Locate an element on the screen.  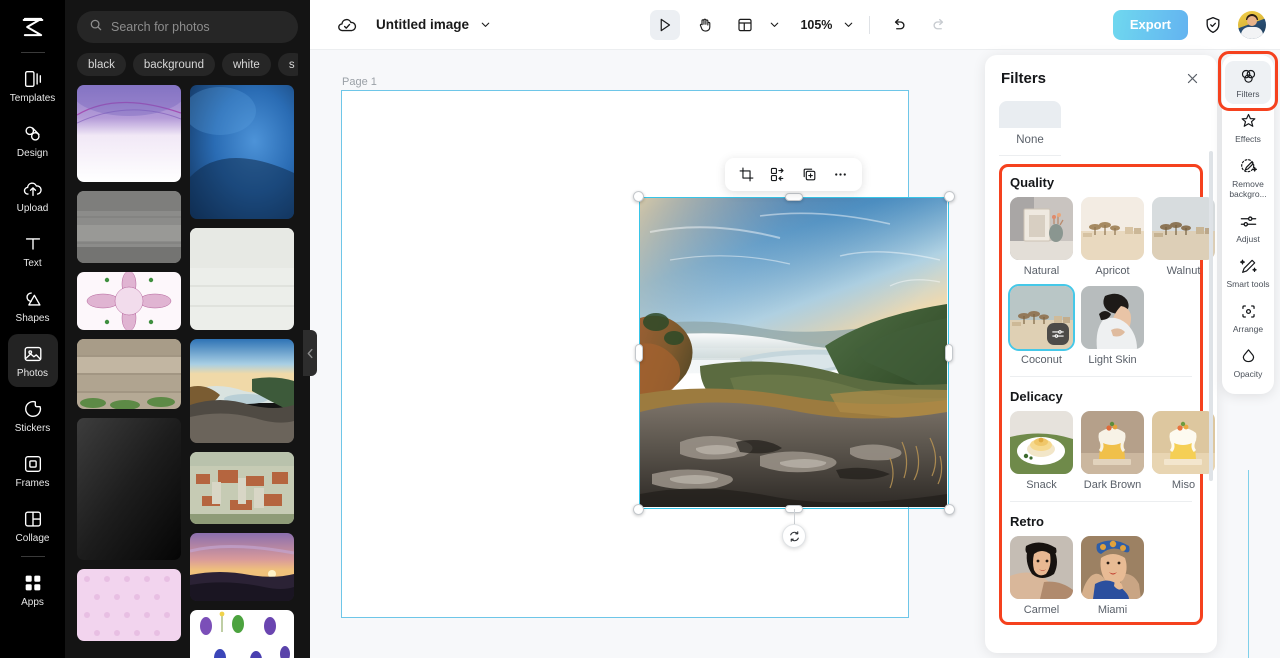
filter-tile-natural: Natural is located at coordinates (1041, 237).